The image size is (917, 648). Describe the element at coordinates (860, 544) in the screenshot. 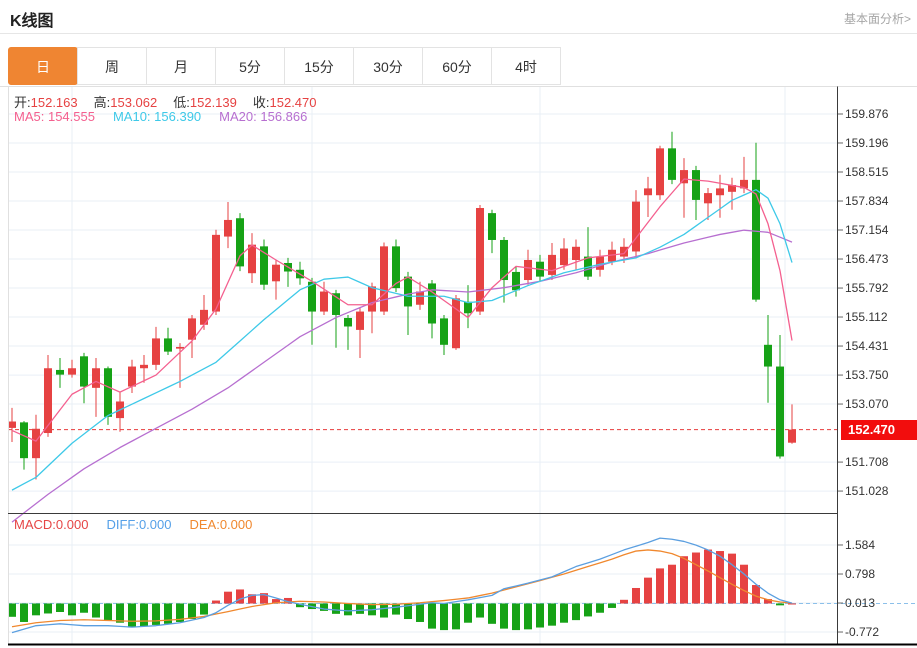

I see `macd-tick-label: 1.584` at that location.